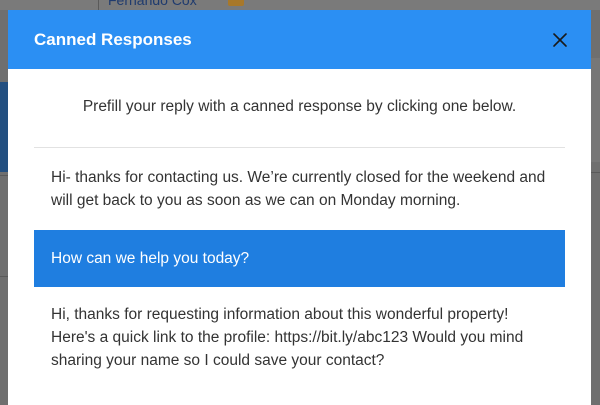  What do you see at coordinates (4, 127) in the screenshot?
I see `background-left-panel` at bounding box center [4, 127].